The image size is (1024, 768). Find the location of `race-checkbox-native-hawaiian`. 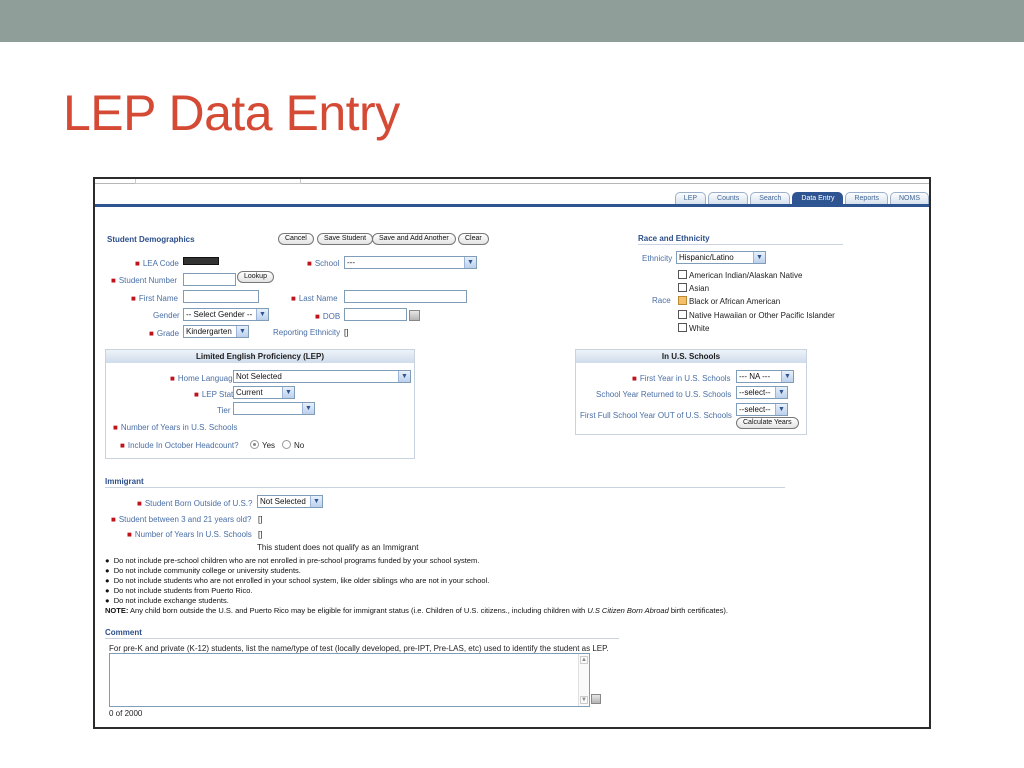

race-checkbox-native-hawaiian is located at coordinates (682, 314).